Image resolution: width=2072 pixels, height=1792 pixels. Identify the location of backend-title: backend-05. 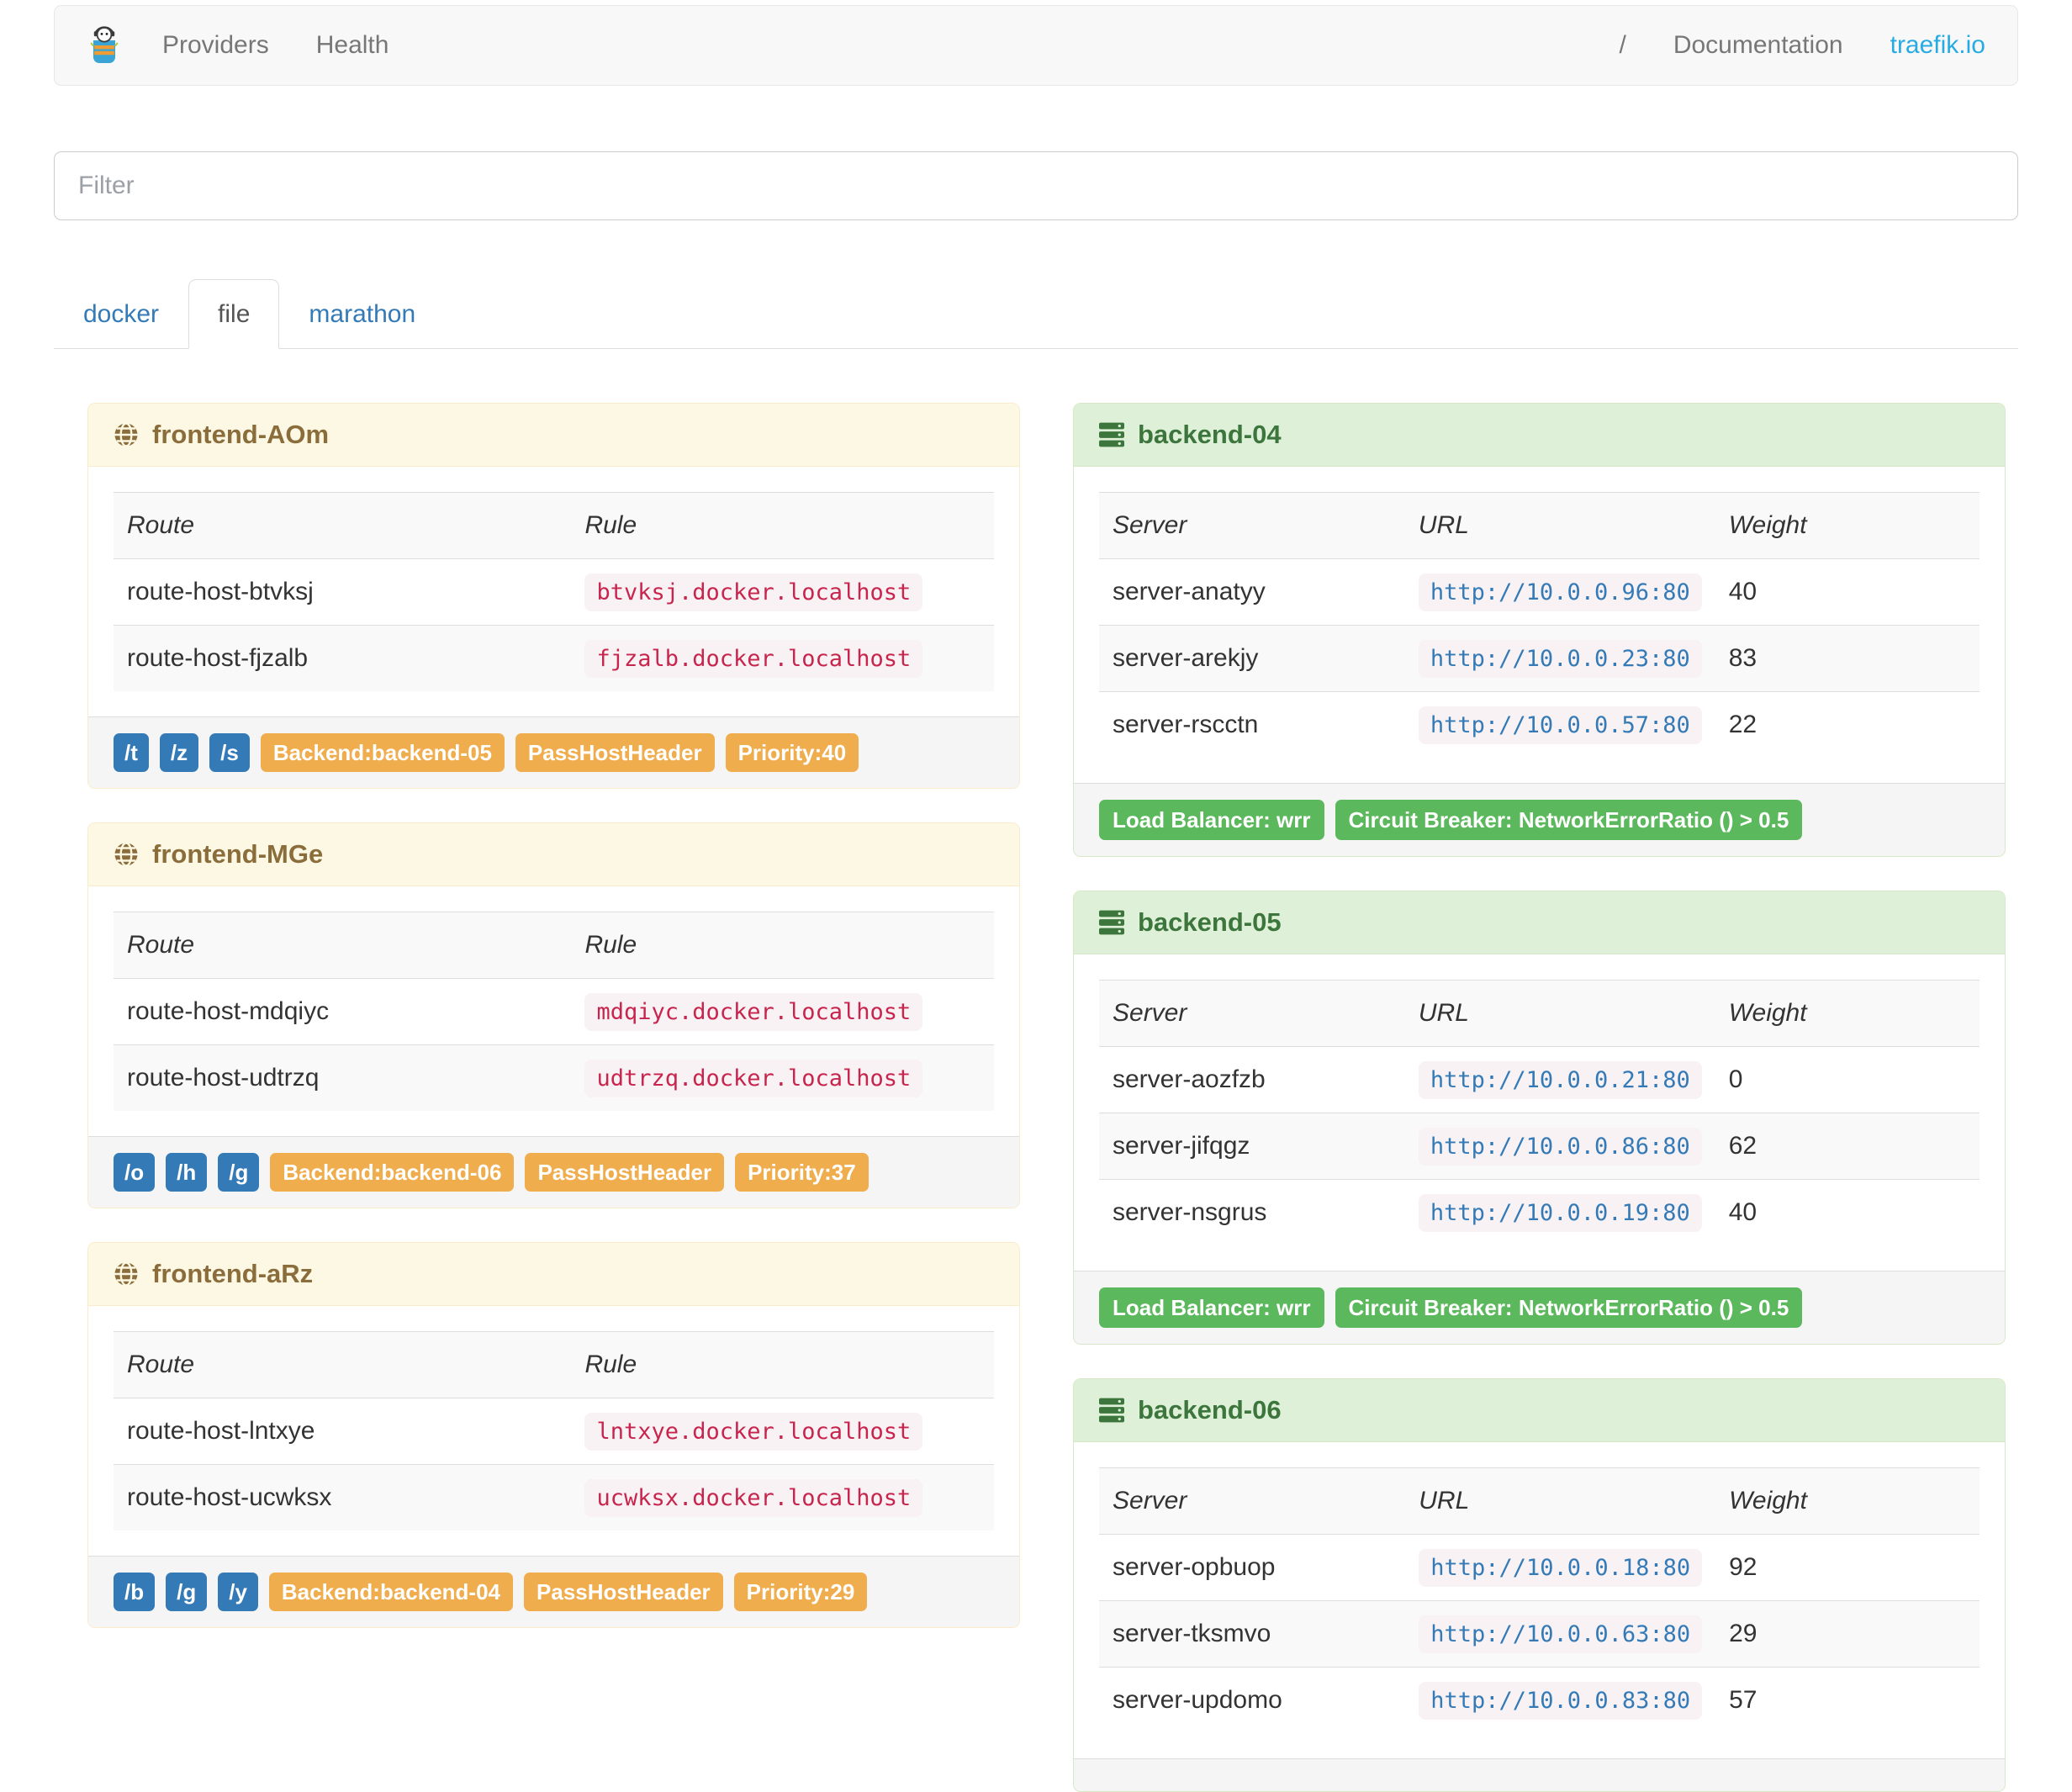
(1210, 923).